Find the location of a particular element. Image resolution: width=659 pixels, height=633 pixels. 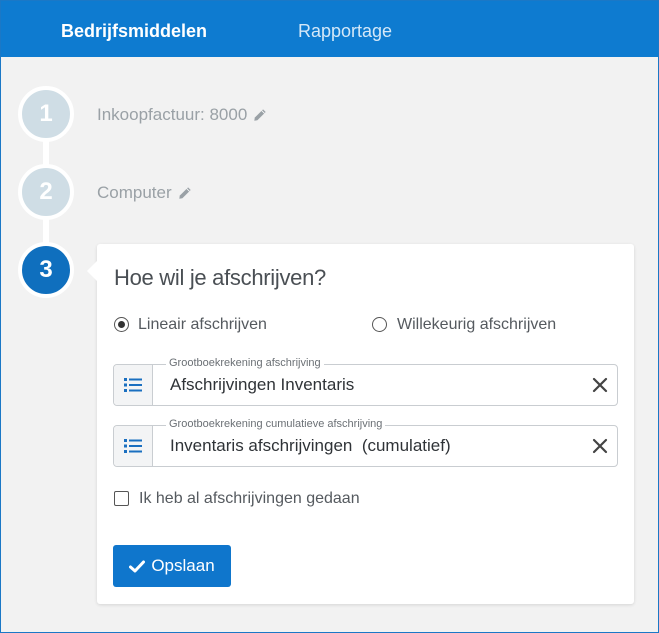

check-icon is located at coordinates (137, 566).